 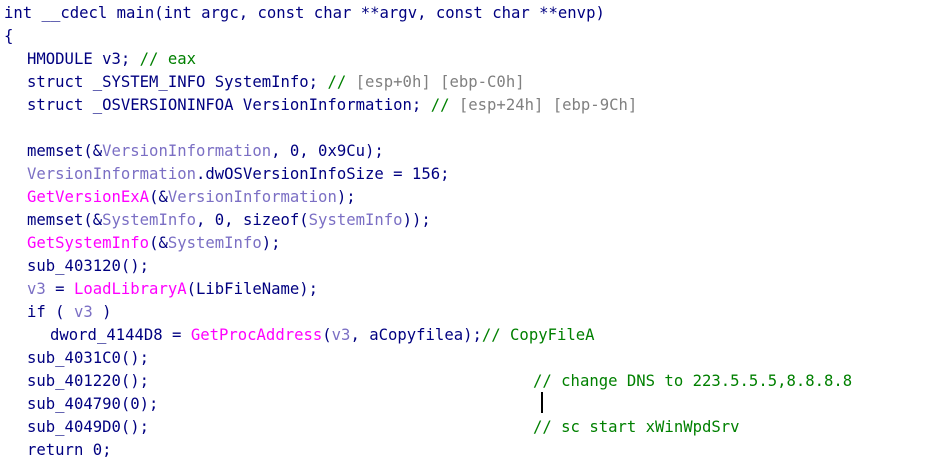 What do you see at coordinates (252, 289) in the screenshot?
I see `code-text: (LibFileName);` at bounding box center [252, 289].